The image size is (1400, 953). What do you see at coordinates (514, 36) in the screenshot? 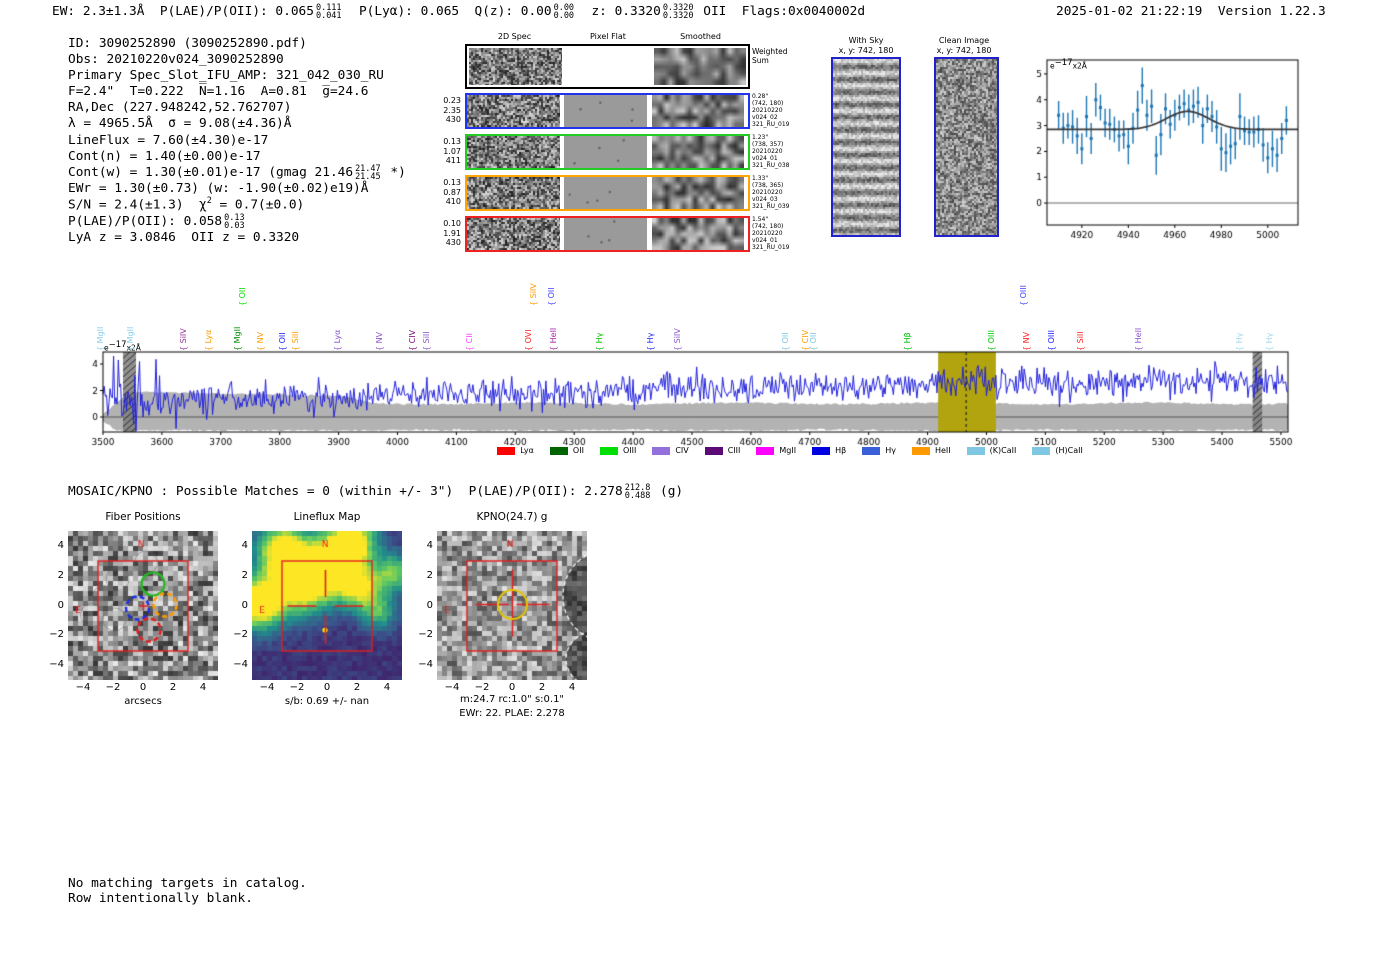
I see `col-header-2d-spec: 2D Spec` at bounding box center [514, 36].